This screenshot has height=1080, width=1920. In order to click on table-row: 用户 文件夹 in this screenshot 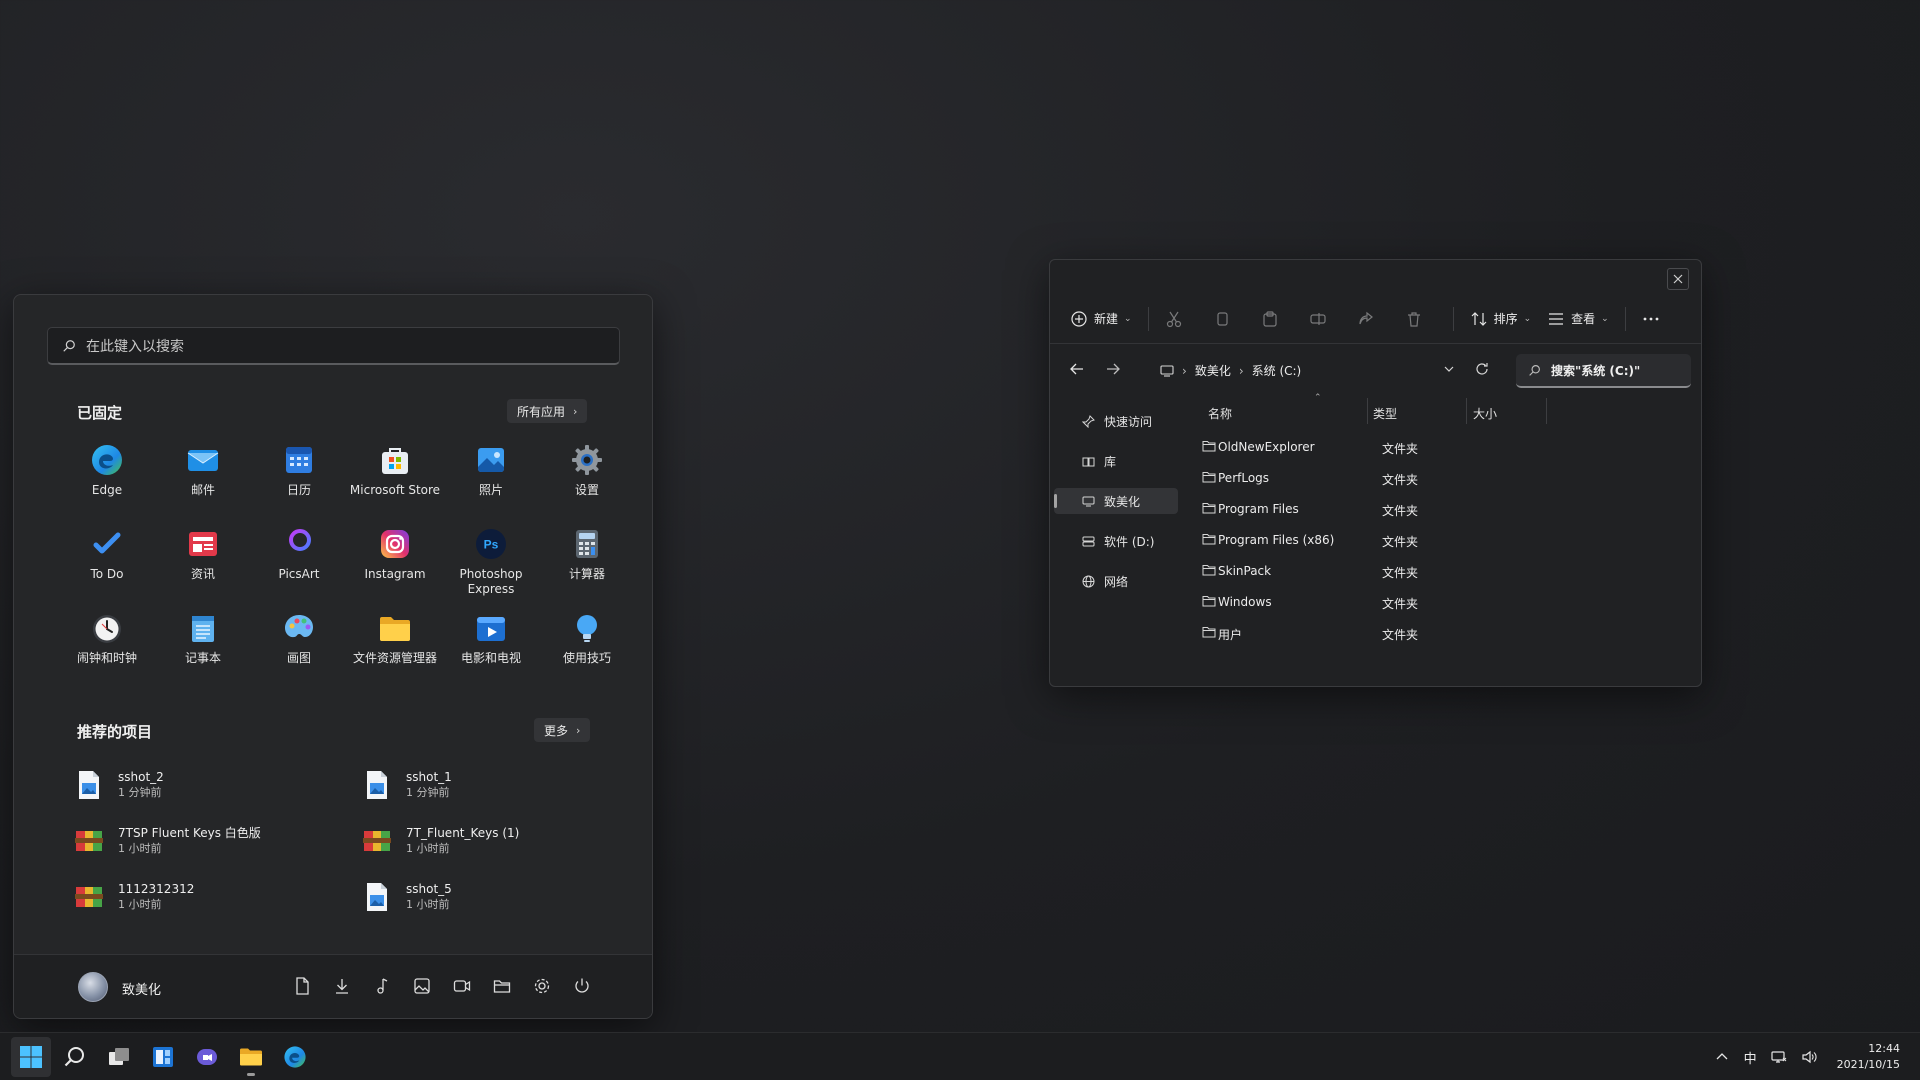, I will do `click(1440, 632)`.